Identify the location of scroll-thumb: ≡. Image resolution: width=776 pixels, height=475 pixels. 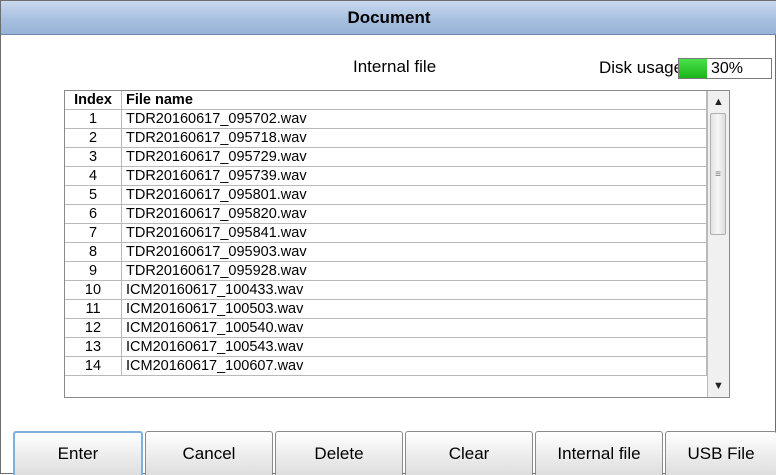
(718, 174).